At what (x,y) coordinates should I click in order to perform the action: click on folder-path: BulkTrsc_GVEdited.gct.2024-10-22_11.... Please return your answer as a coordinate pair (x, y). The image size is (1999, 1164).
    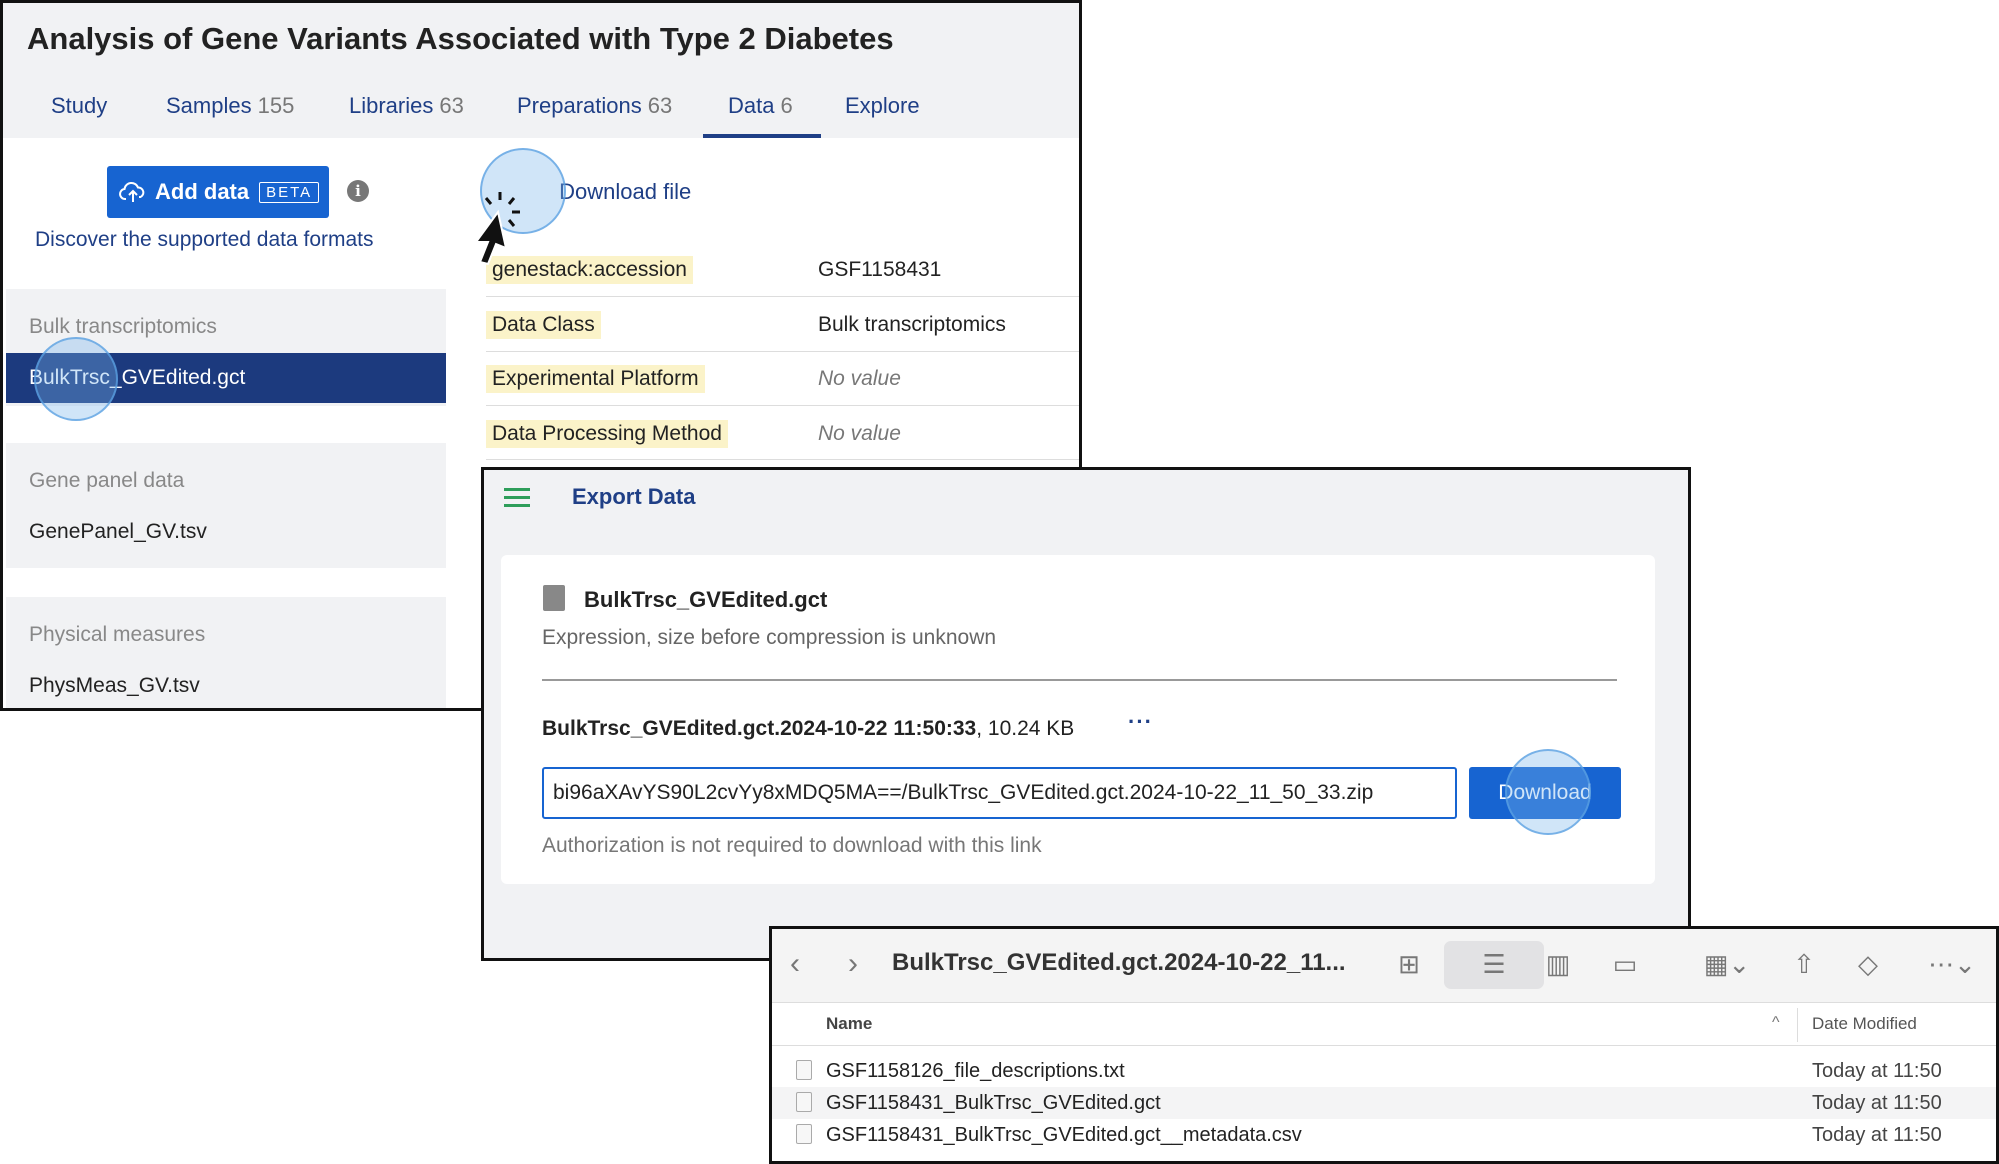
    Looking at the image, I should click on (1119, 962).